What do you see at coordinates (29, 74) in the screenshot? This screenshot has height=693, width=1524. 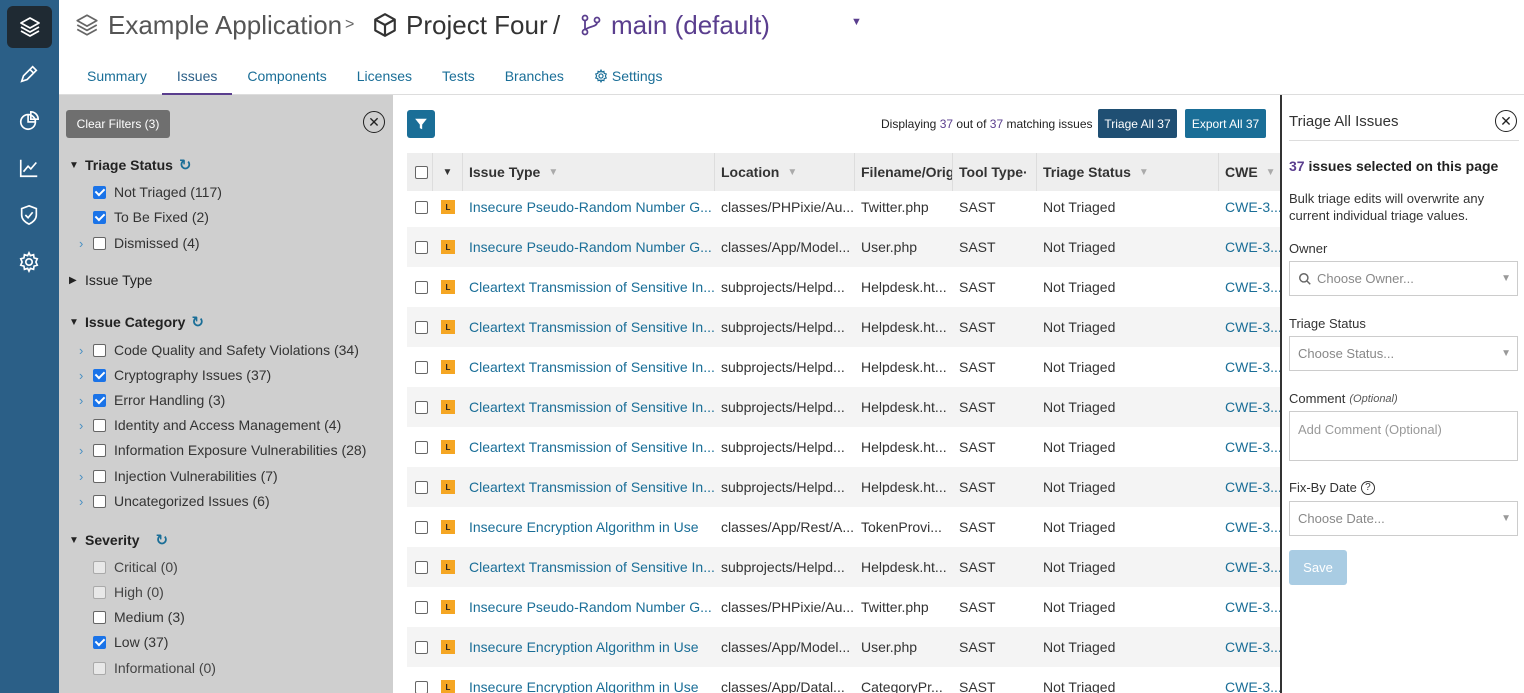 I see `pen-tool-icon` at bounding box center [29, 74].